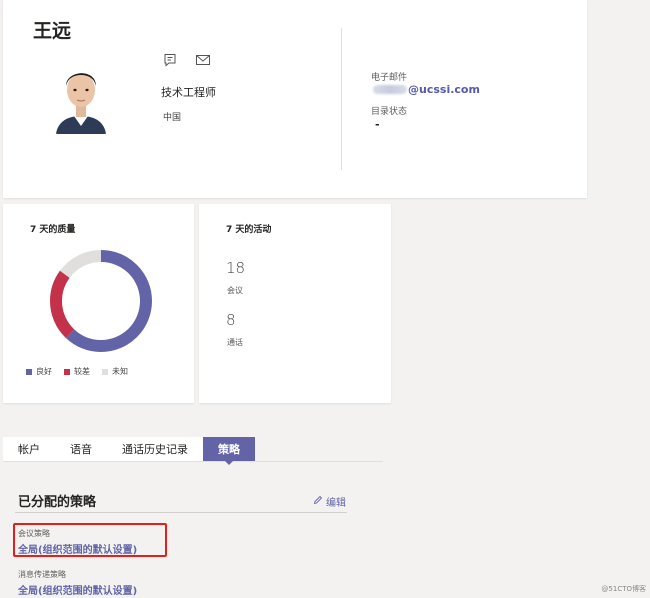  I want to click on avatar, so click(81, 96).